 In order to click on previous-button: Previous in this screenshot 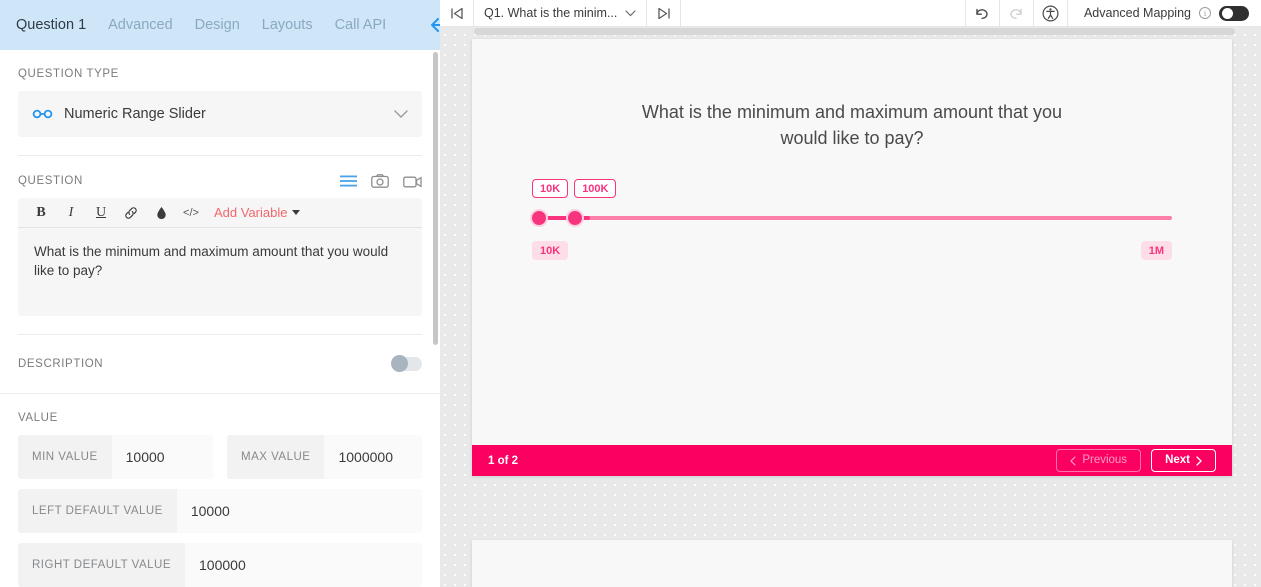, I will do `click(1099, 460)`.